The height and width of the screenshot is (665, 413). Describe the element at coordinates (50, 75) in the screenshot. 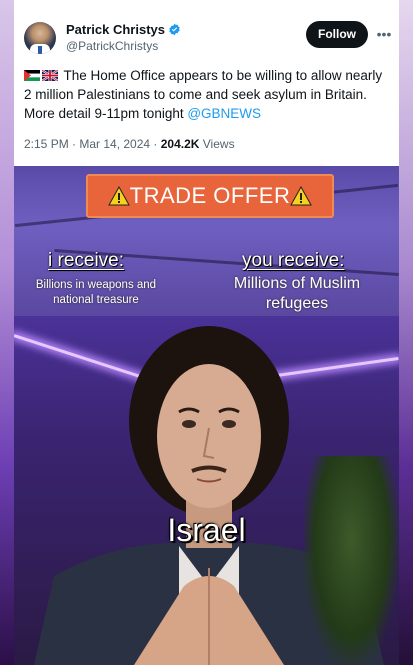

I see `uk-flag-icon` at that location.